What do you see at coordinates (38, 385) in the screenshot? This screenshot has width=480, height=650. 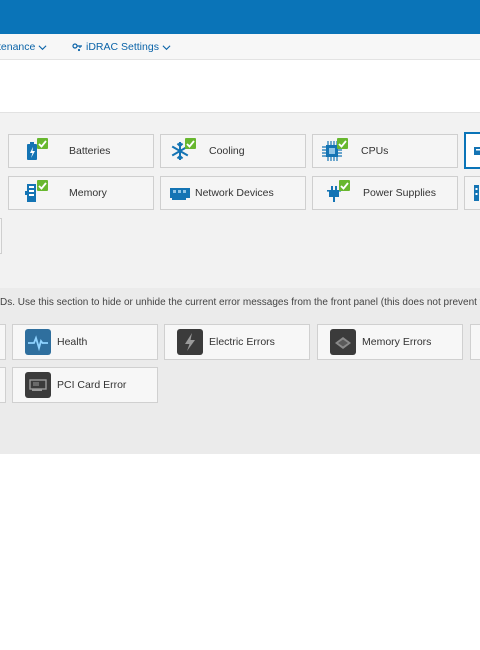 I see `pci-card-icon` at bounding box center [38, 385].